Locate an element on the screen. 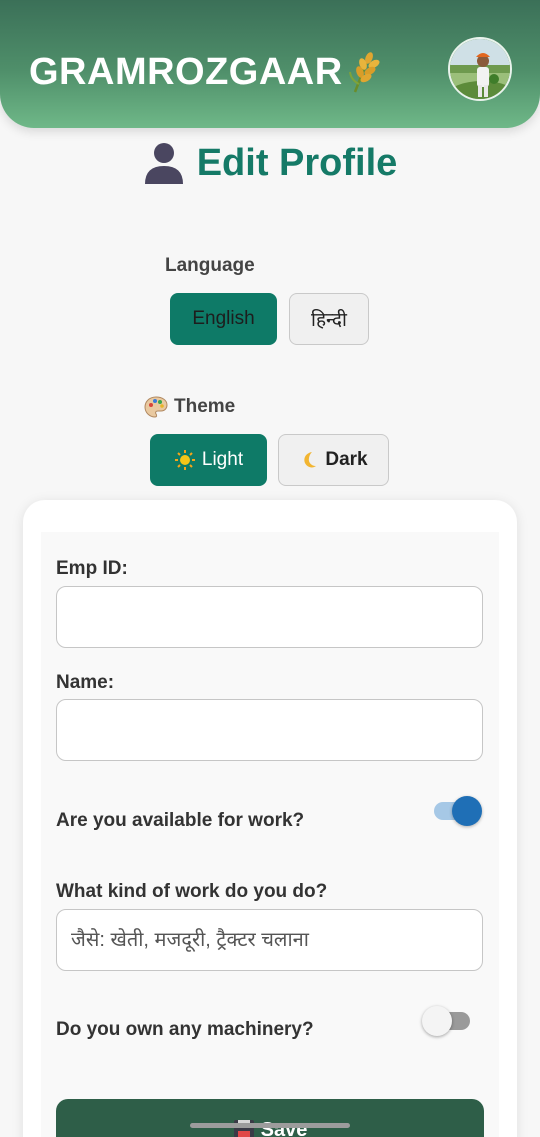  emp-id-input is located at coordinates (269, 617).